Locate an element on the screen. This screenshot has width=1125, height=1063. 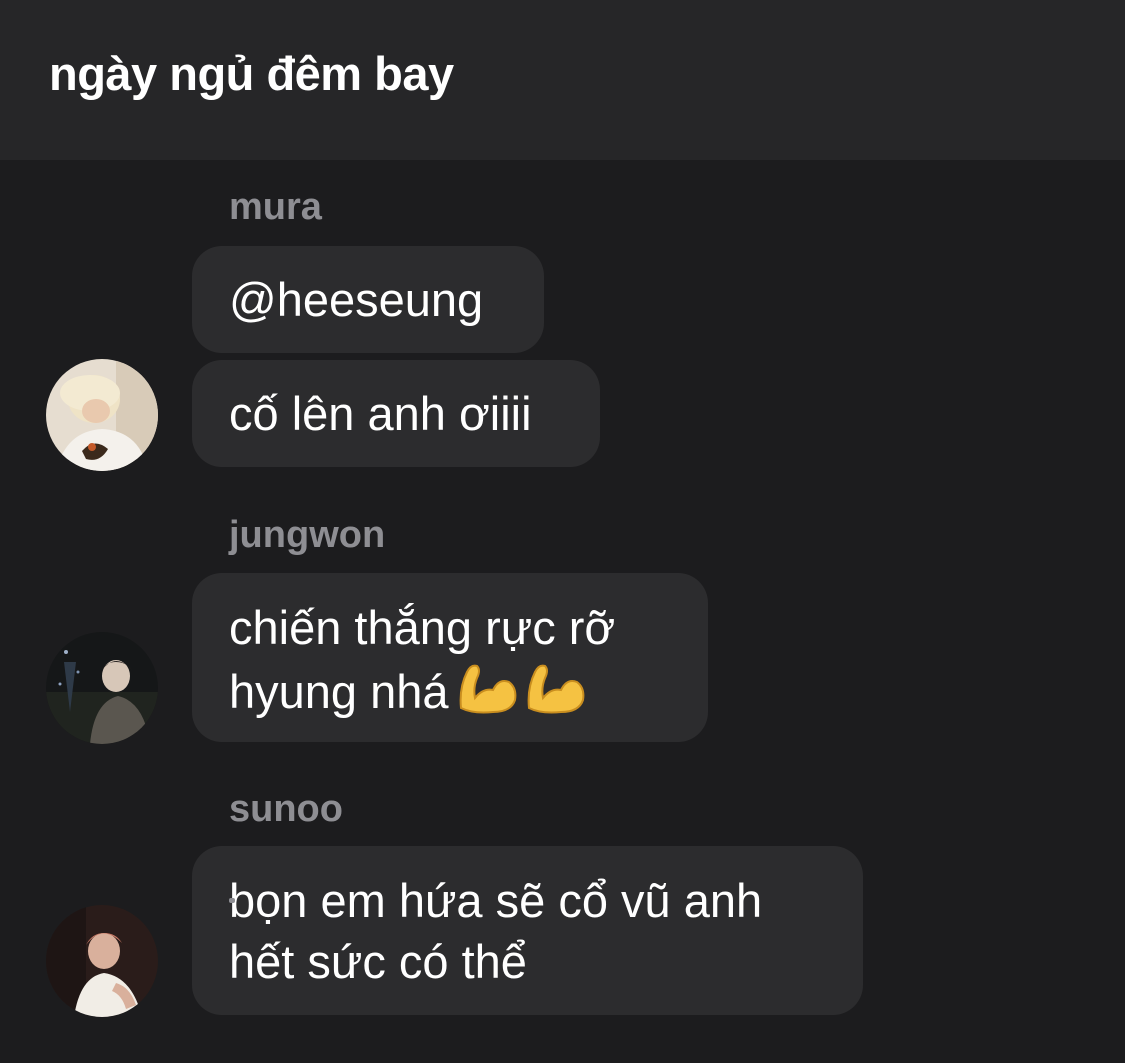
avatar-jungwon is located at coordinates (102, 688).